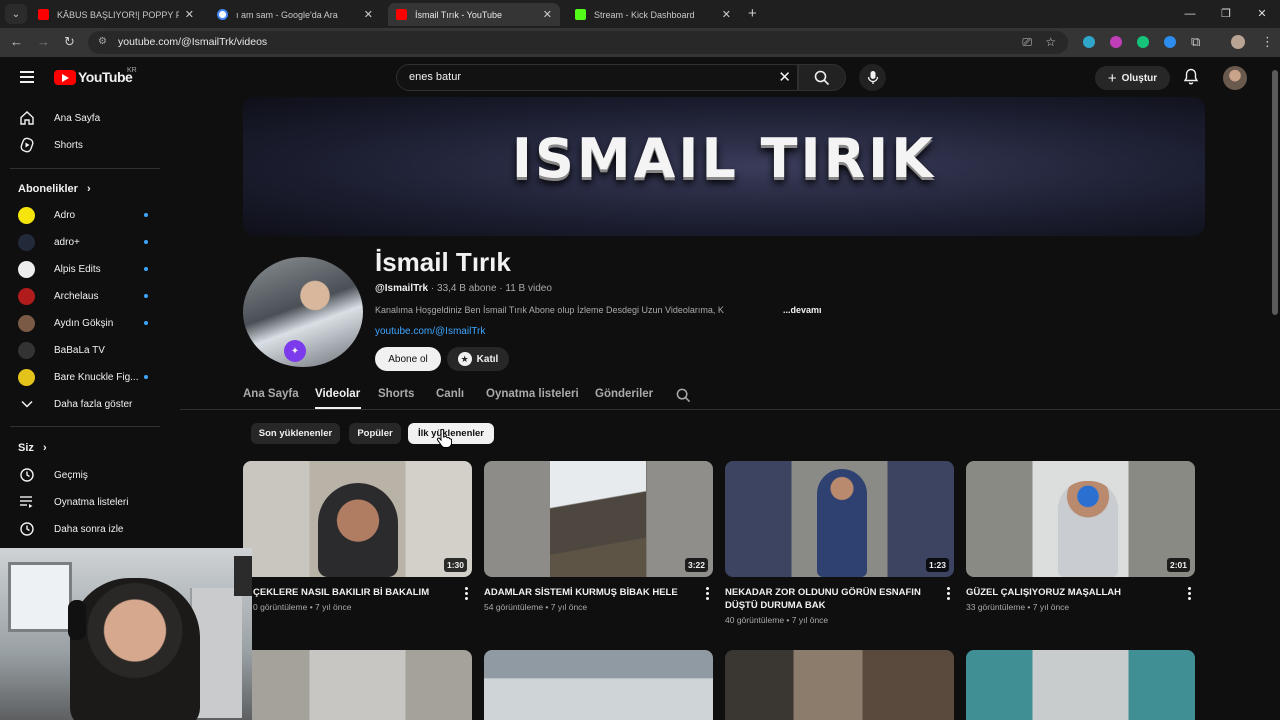  What do you see at coordinates (464, 359) in the screenshot?
I see `star-badge-icon: ★` at bounding box center [464, 359].